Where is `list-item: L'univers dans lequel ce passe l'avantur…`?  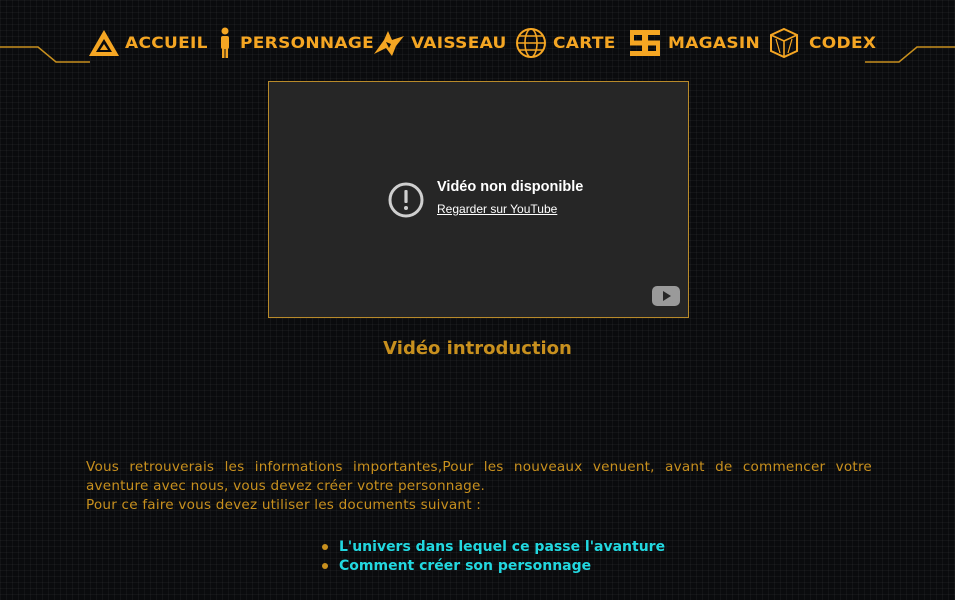 list-item: L'univers dans lequel ce passe l'avantur… is located at coordinates (493, 546).